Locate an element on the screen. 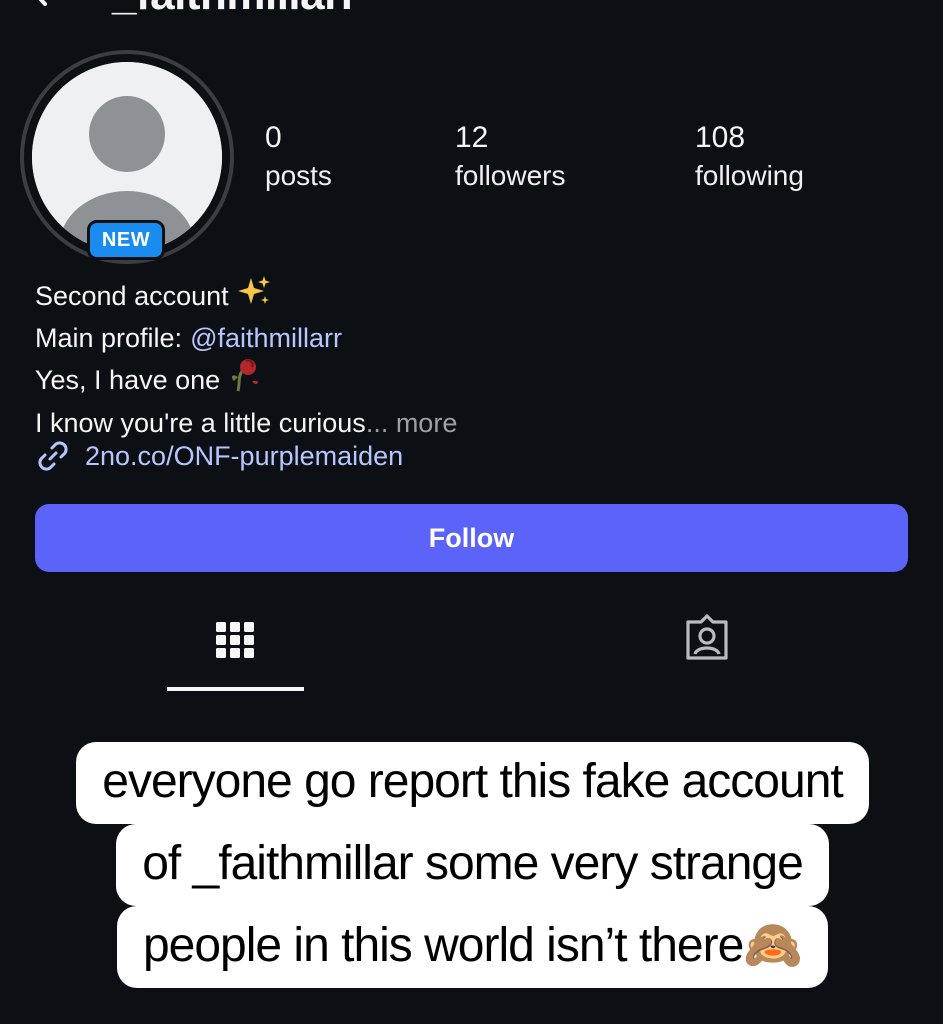 This screenshot has height=1024, width=943. tagged-person-icon is located at coordinates (706, 637).